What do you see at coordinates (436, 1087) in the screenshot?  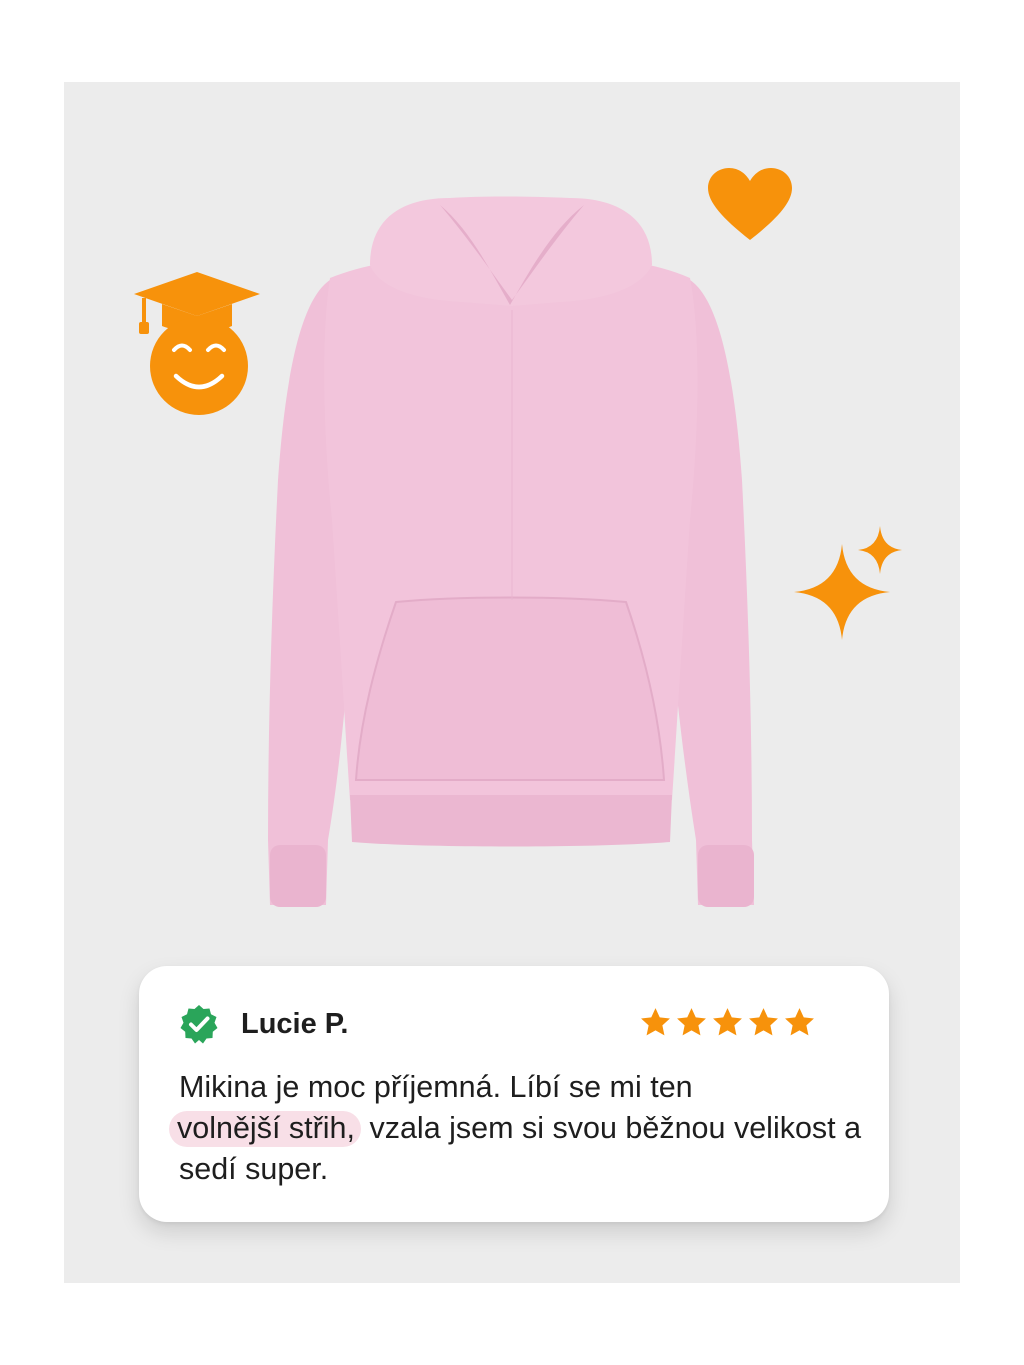 I see `review-text-start: Mikina je moc příjemná. Líbí se mi ten` at bounding box center [436, 1087].